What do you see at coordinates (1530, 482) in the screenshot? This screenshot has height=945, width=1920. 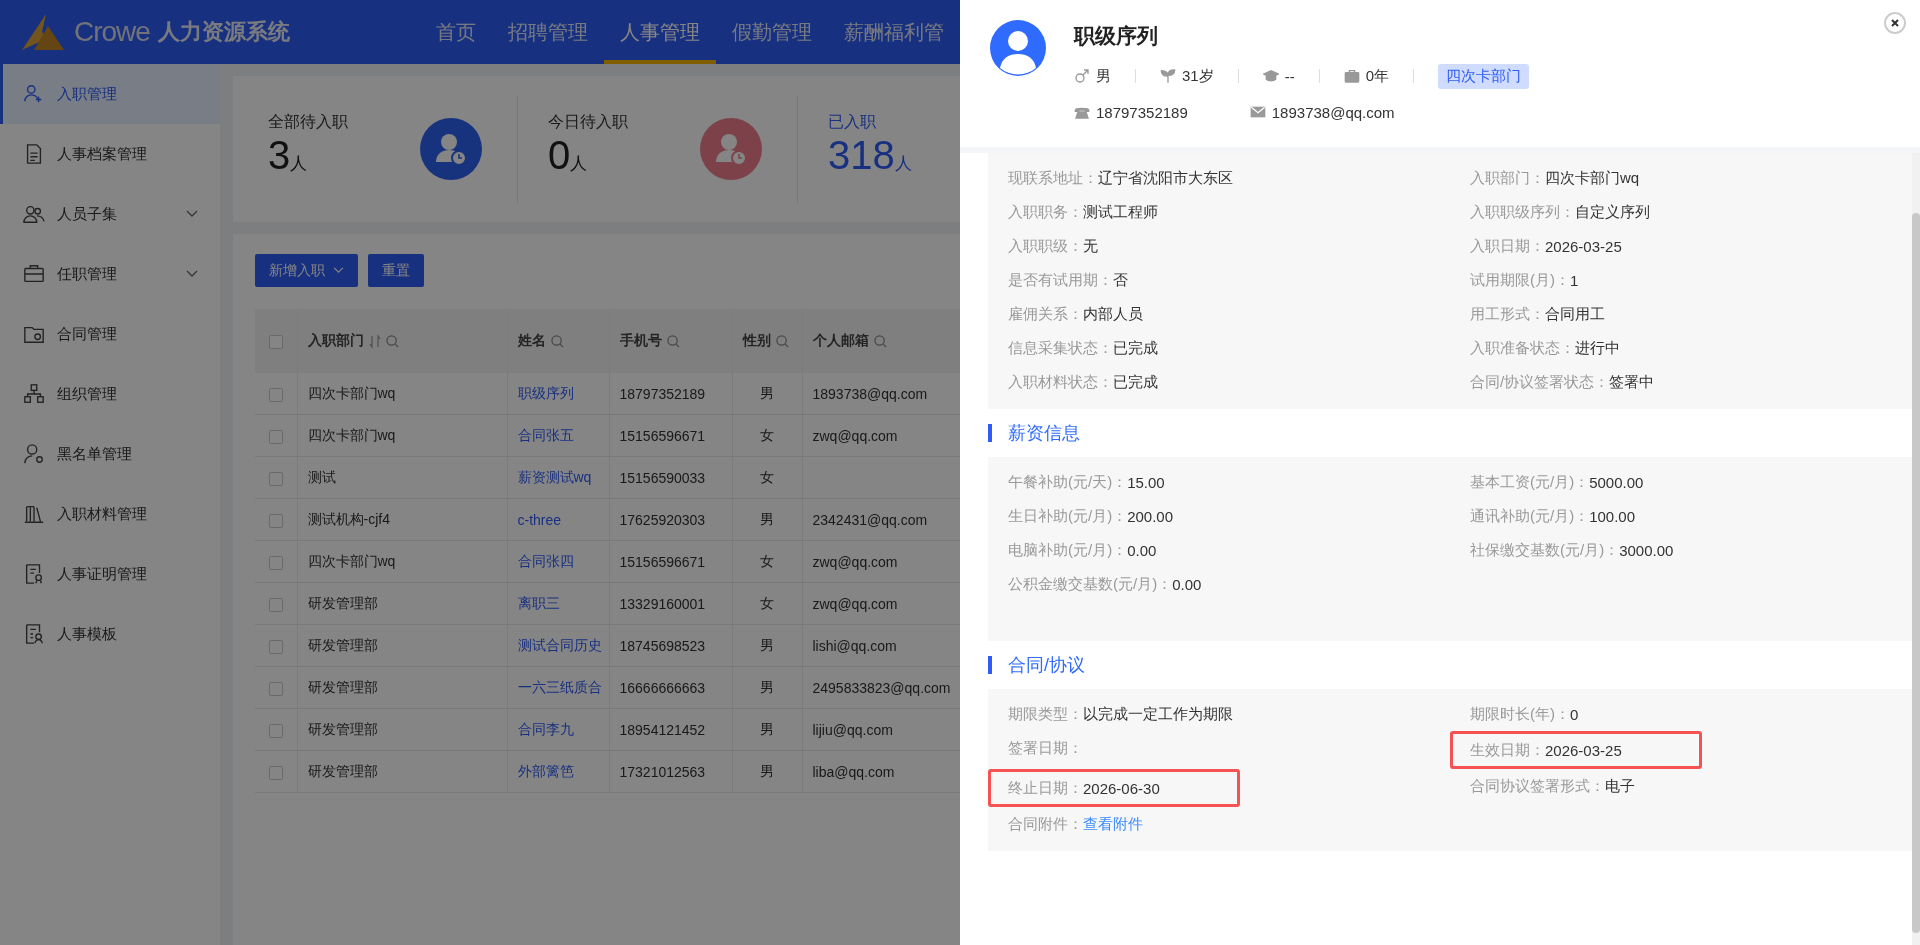 I see `field-label: 基本工资(元/月)：` at bounding box center [1530, 482].